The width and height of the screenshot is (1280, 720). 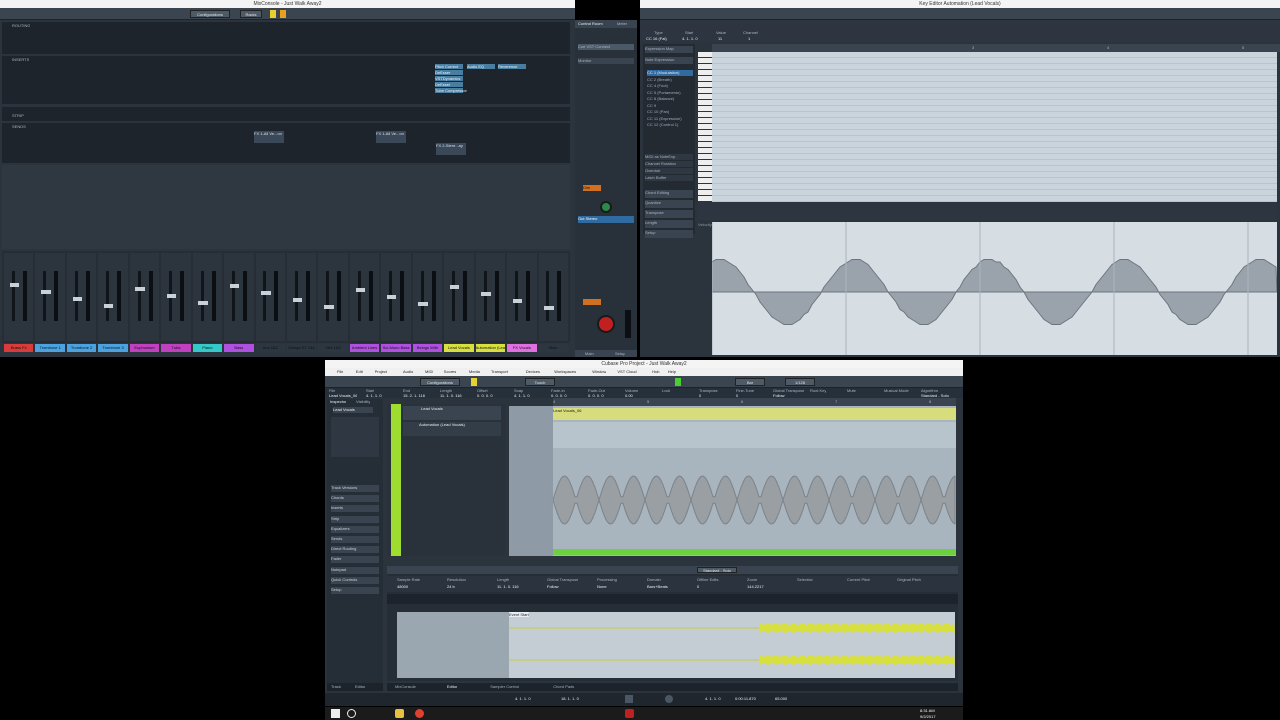 What do you see at coordinates (449, 66) in the screenshot?
I see `insert-slot-pitch-correct: Pitch Correct` at bounding box center [449, 66].